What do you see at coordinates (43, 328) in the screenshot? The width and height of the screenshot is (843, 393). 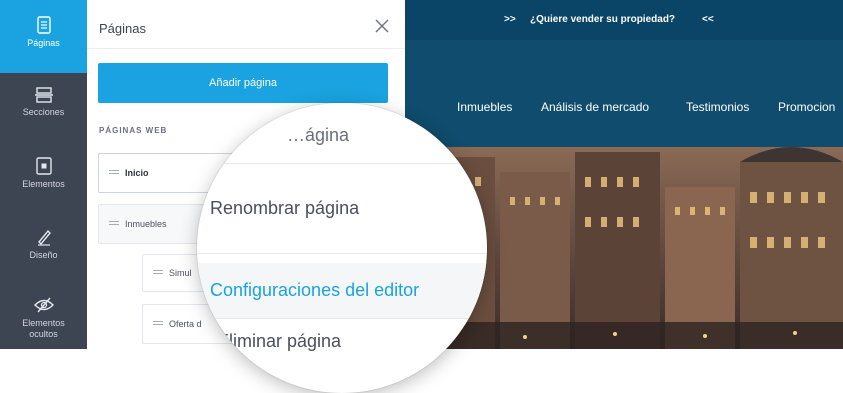 I see `rail-label-hidden: Elementos ocultos` at bounding box center [43, 328].